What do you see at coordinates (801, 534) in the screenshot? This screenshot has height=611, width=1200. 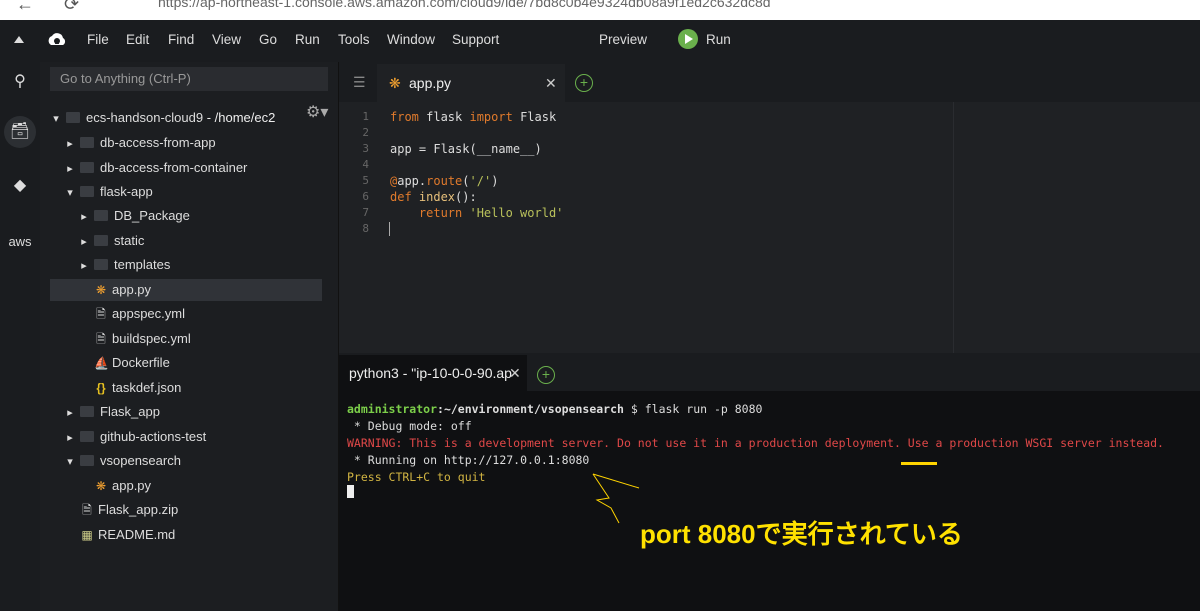 I see `annotation-text: port 8080で実行されている` at bounding box center [801, 534].